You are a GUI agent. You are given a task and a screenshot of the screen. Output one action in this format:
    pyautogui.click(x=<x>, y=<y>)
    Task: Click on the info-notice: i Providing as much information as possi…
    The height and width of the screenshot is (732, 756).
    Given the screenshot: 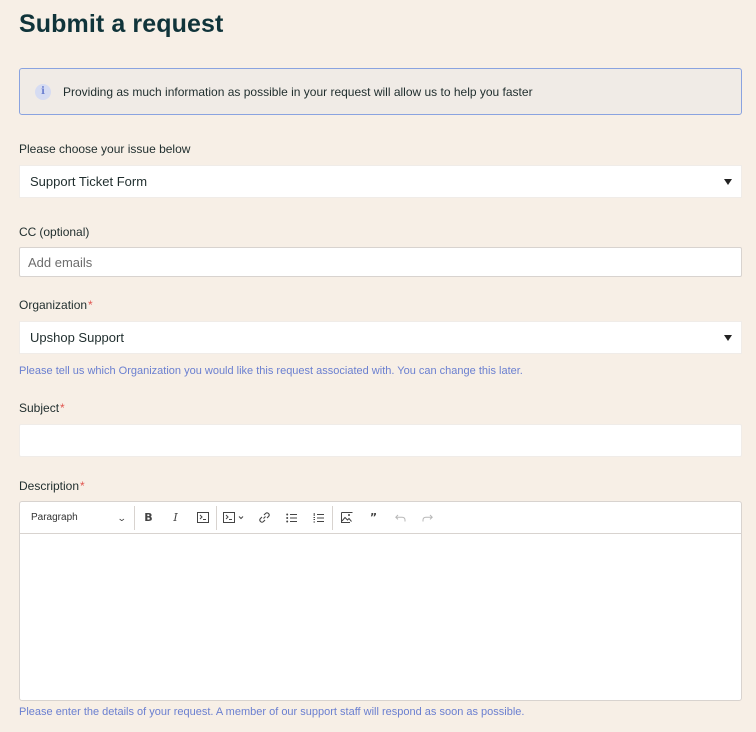 What is the action you would take?
    pyautogui.click(x=380, y=91)
    